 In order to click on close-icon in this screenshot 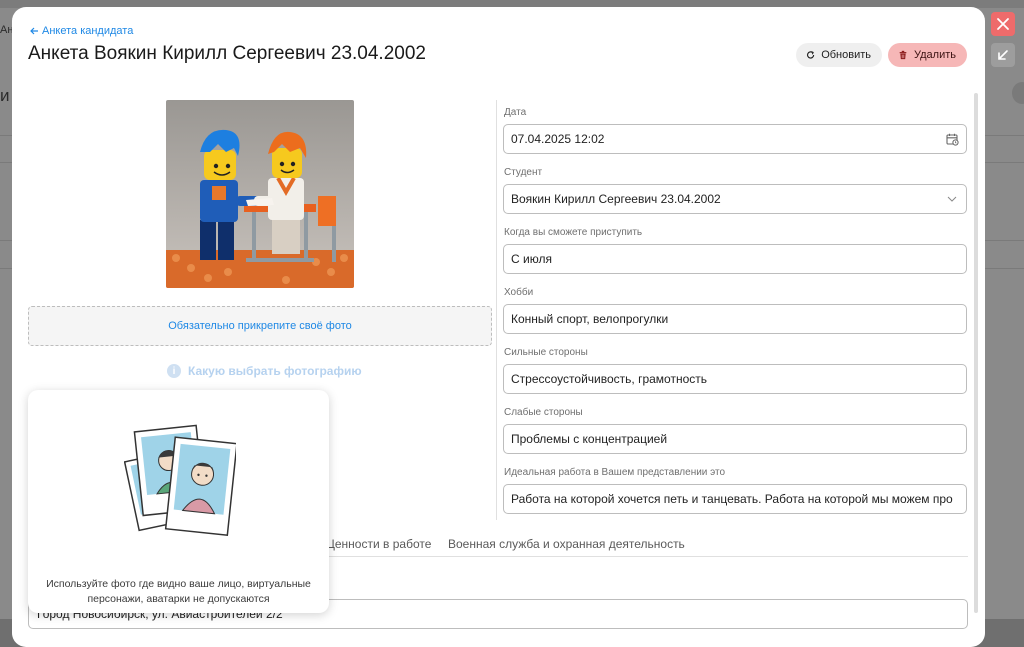, I will do `click(1003, 24)`.